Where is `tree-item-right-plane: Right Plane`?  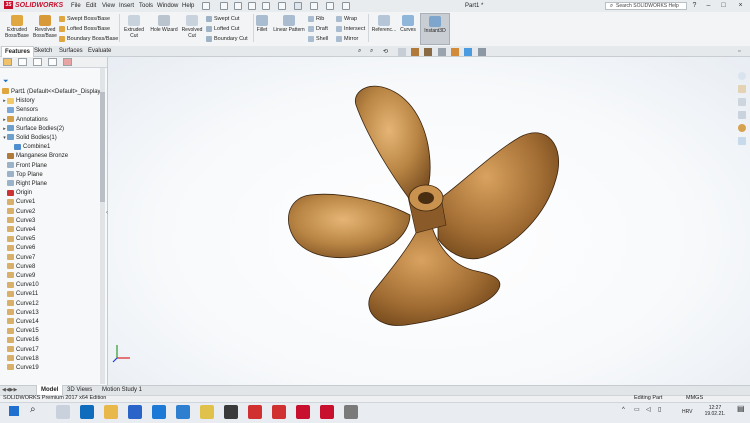 tree-item-right-plane: Right Plane is located at coordinates (52, 184).